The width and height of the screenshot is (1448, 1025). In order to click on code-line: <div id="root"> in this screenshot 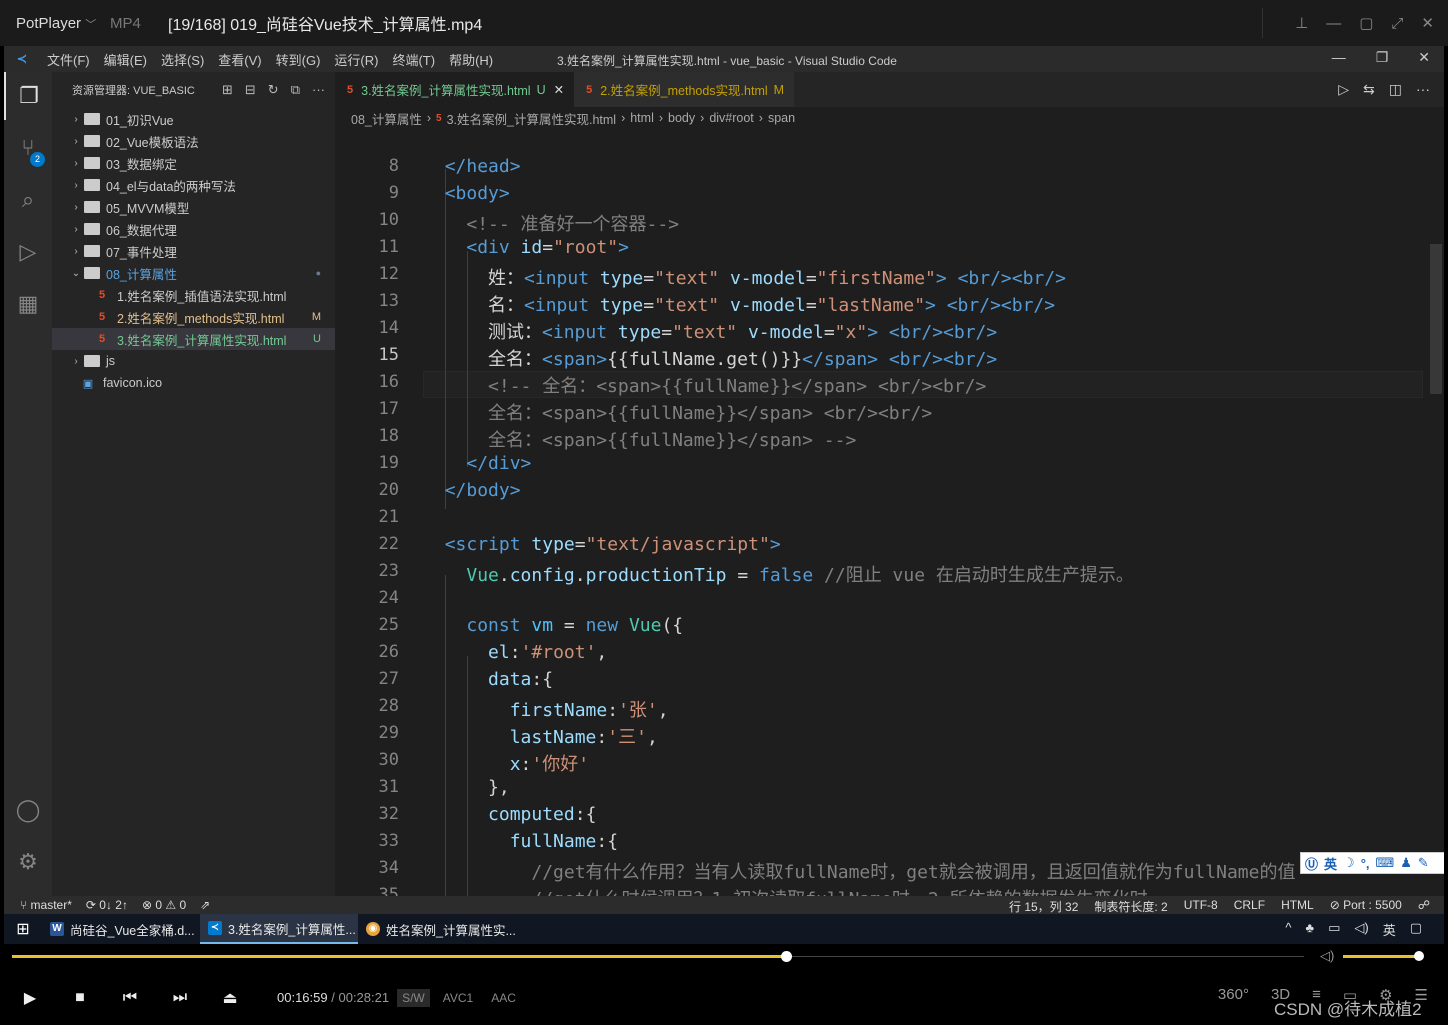, I will do `click(526, 247)`.